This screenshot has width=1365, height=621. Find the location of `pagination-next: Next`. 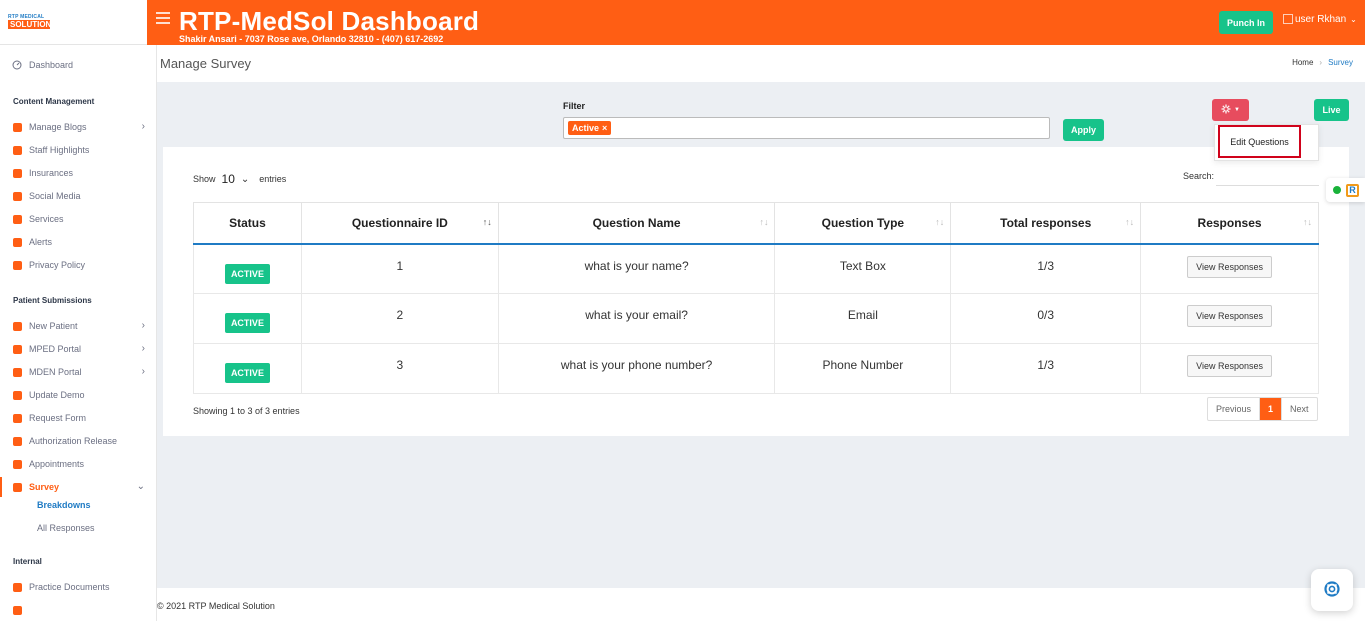

pagination-next: Next is located at coordinates (1299, 409).